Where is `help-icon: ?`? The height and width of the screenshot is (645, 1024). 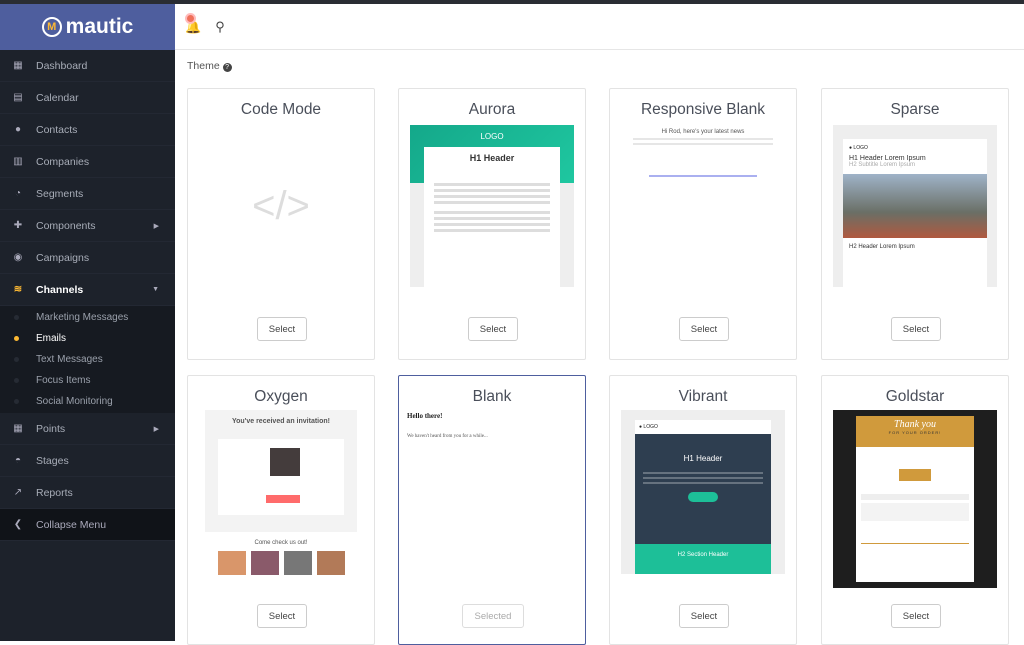 help-icon: ? is located at coordinates (227, 67).